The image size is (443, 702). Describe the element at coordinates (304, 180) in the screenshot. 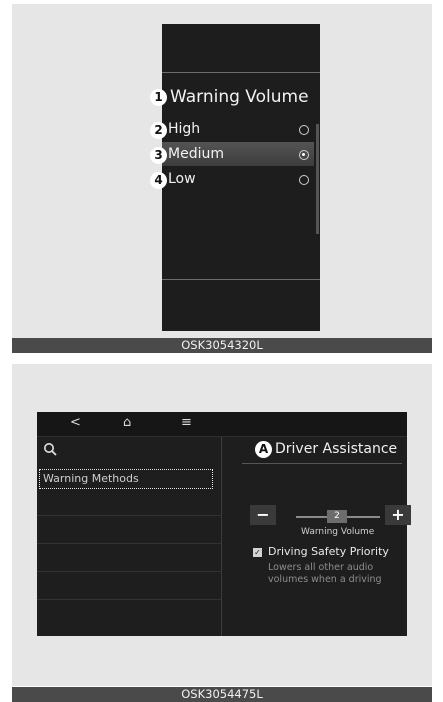

I see `option-low-radio` at that location.